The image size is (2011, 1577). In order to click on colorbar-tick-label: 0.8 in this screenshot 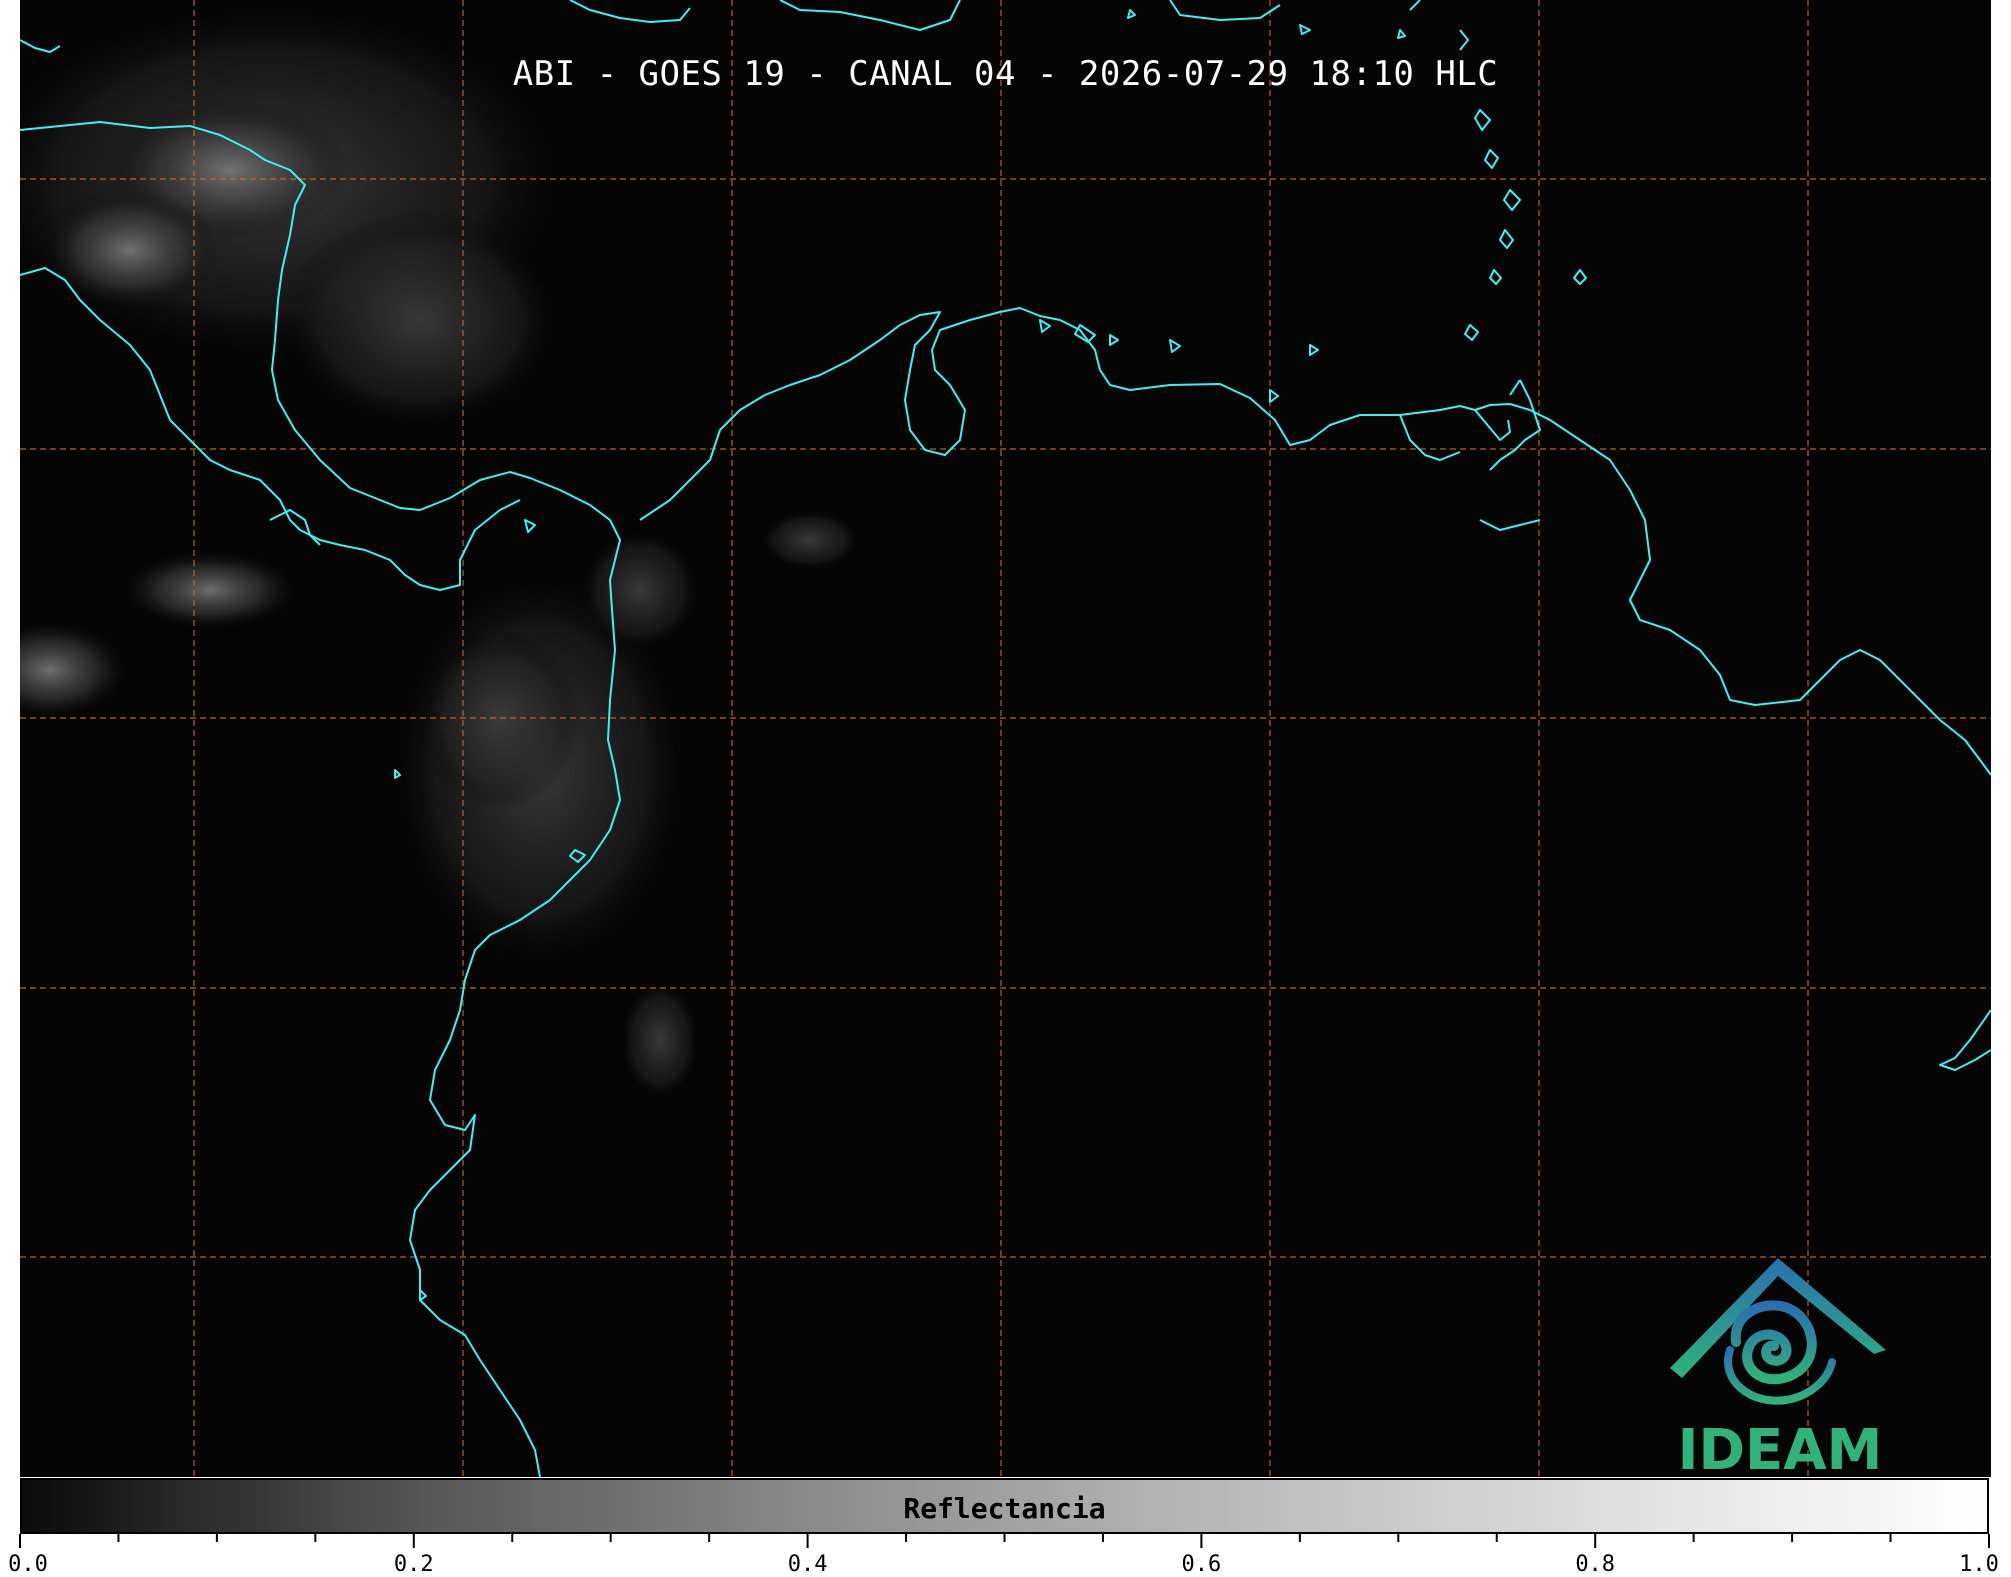, I will do `click(1595, 1564)`.